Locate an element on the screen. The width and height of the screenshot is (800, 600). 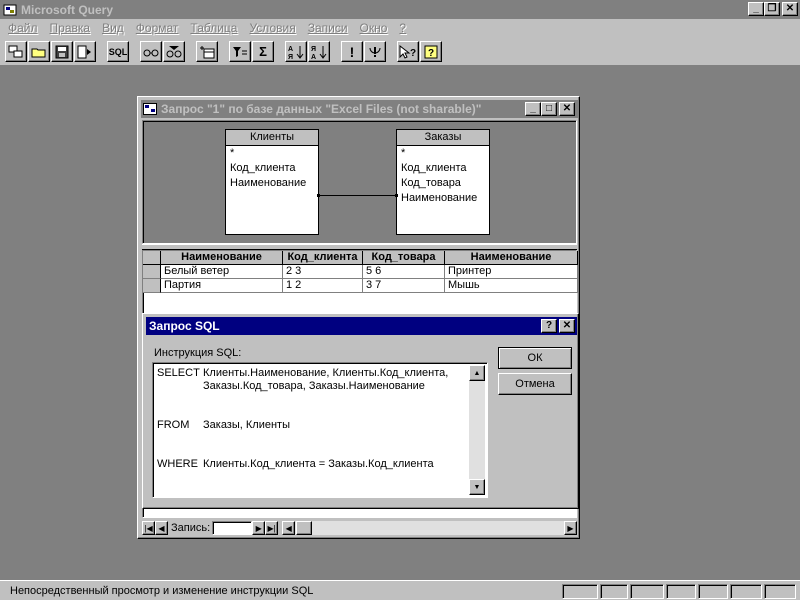
table-box-clients: Клиенты * Код_клиента Наименование is located at coordinates (272, 182).